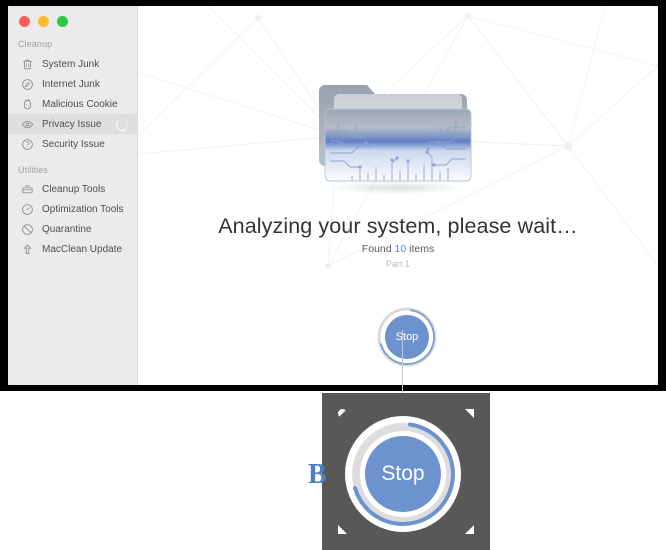 This screenshot has height=550, width=666. I want to click on sidebar-item-security-issue: Security Issue, so click(72, 144).